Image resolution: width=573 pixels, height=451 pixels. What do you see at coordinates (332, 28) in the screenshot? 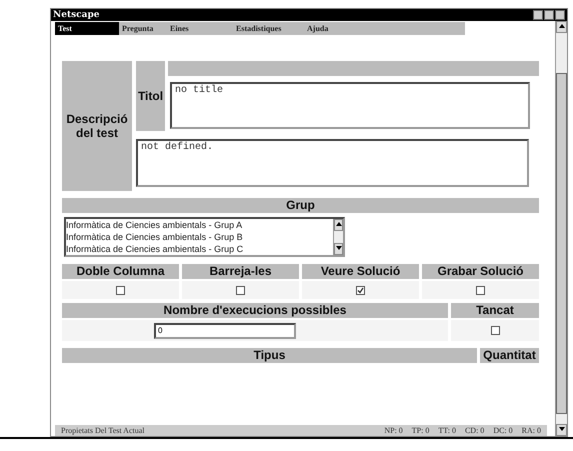
I see `menu-item: Ajuda` at bounding box center [332, 28].